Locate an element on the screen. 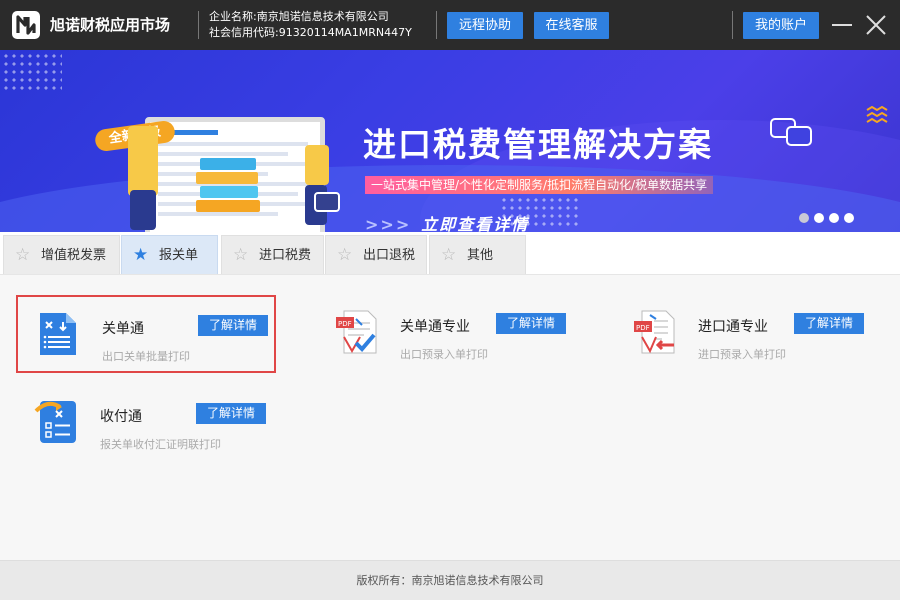  app-logo is located at coordinates (26, 25).